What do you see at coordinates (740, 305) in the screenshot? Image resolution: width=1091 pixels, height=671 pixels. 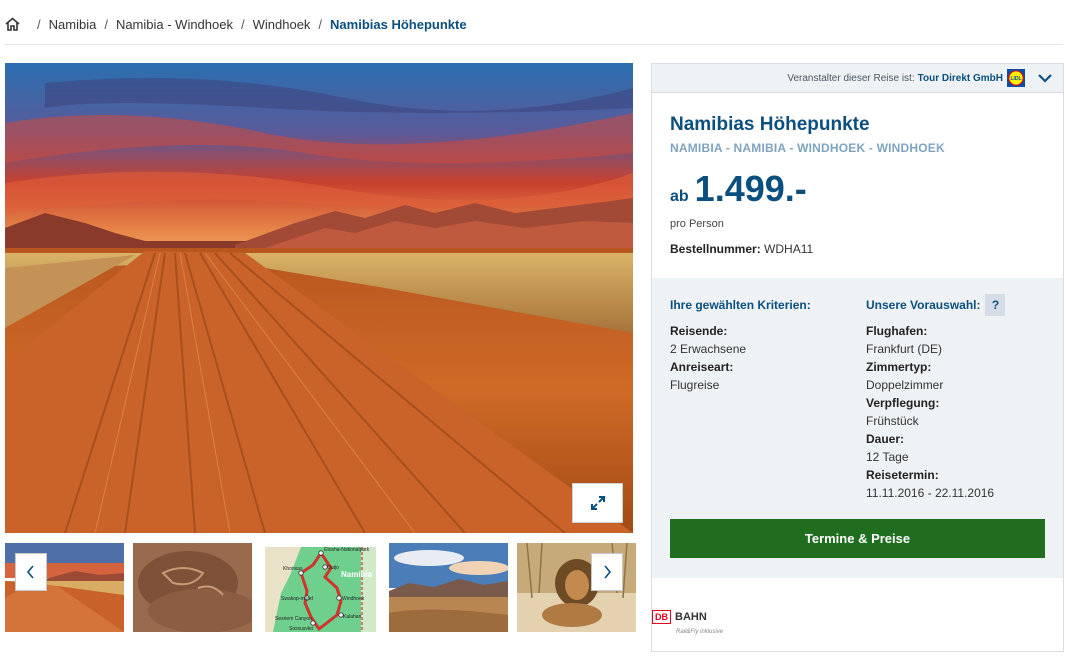 I see `selected-criteria-heading: Ihre gewählten Kriterien:` at bounding box center [740, 305].